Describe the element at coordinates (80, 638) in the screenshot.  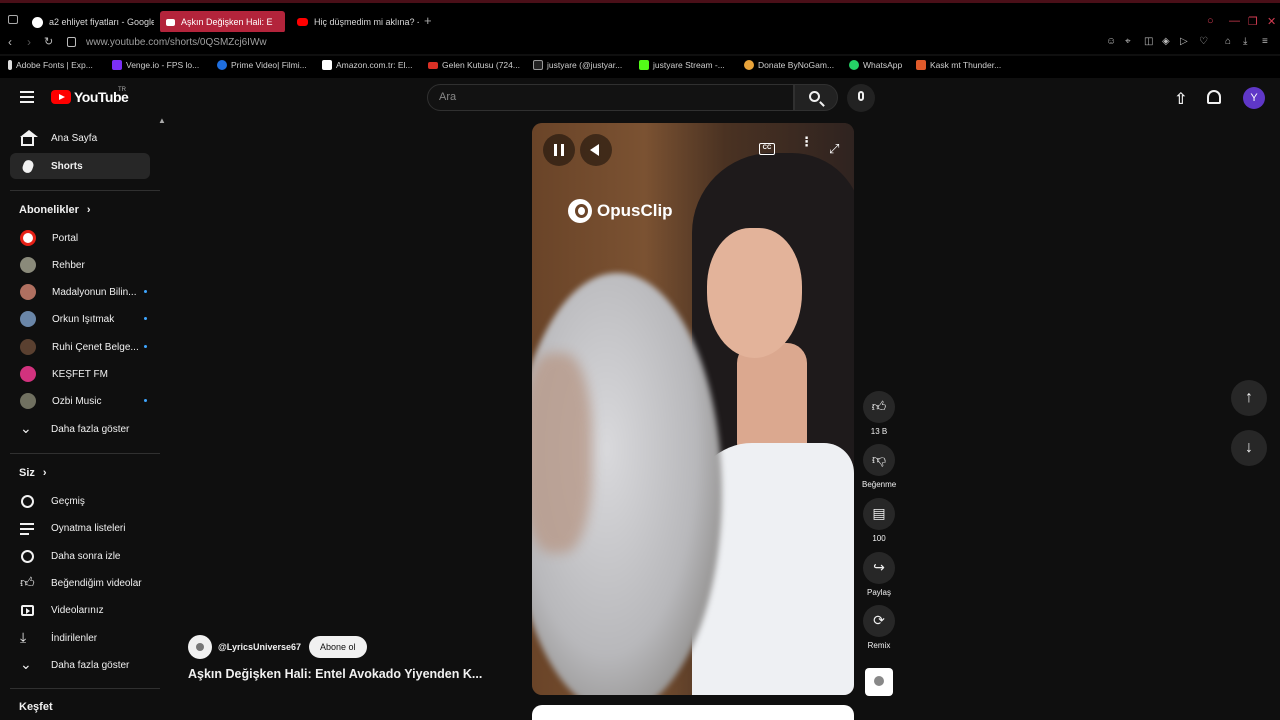
I see `sidebar-item-downloads: ⤓ İndirilenler` at that location.